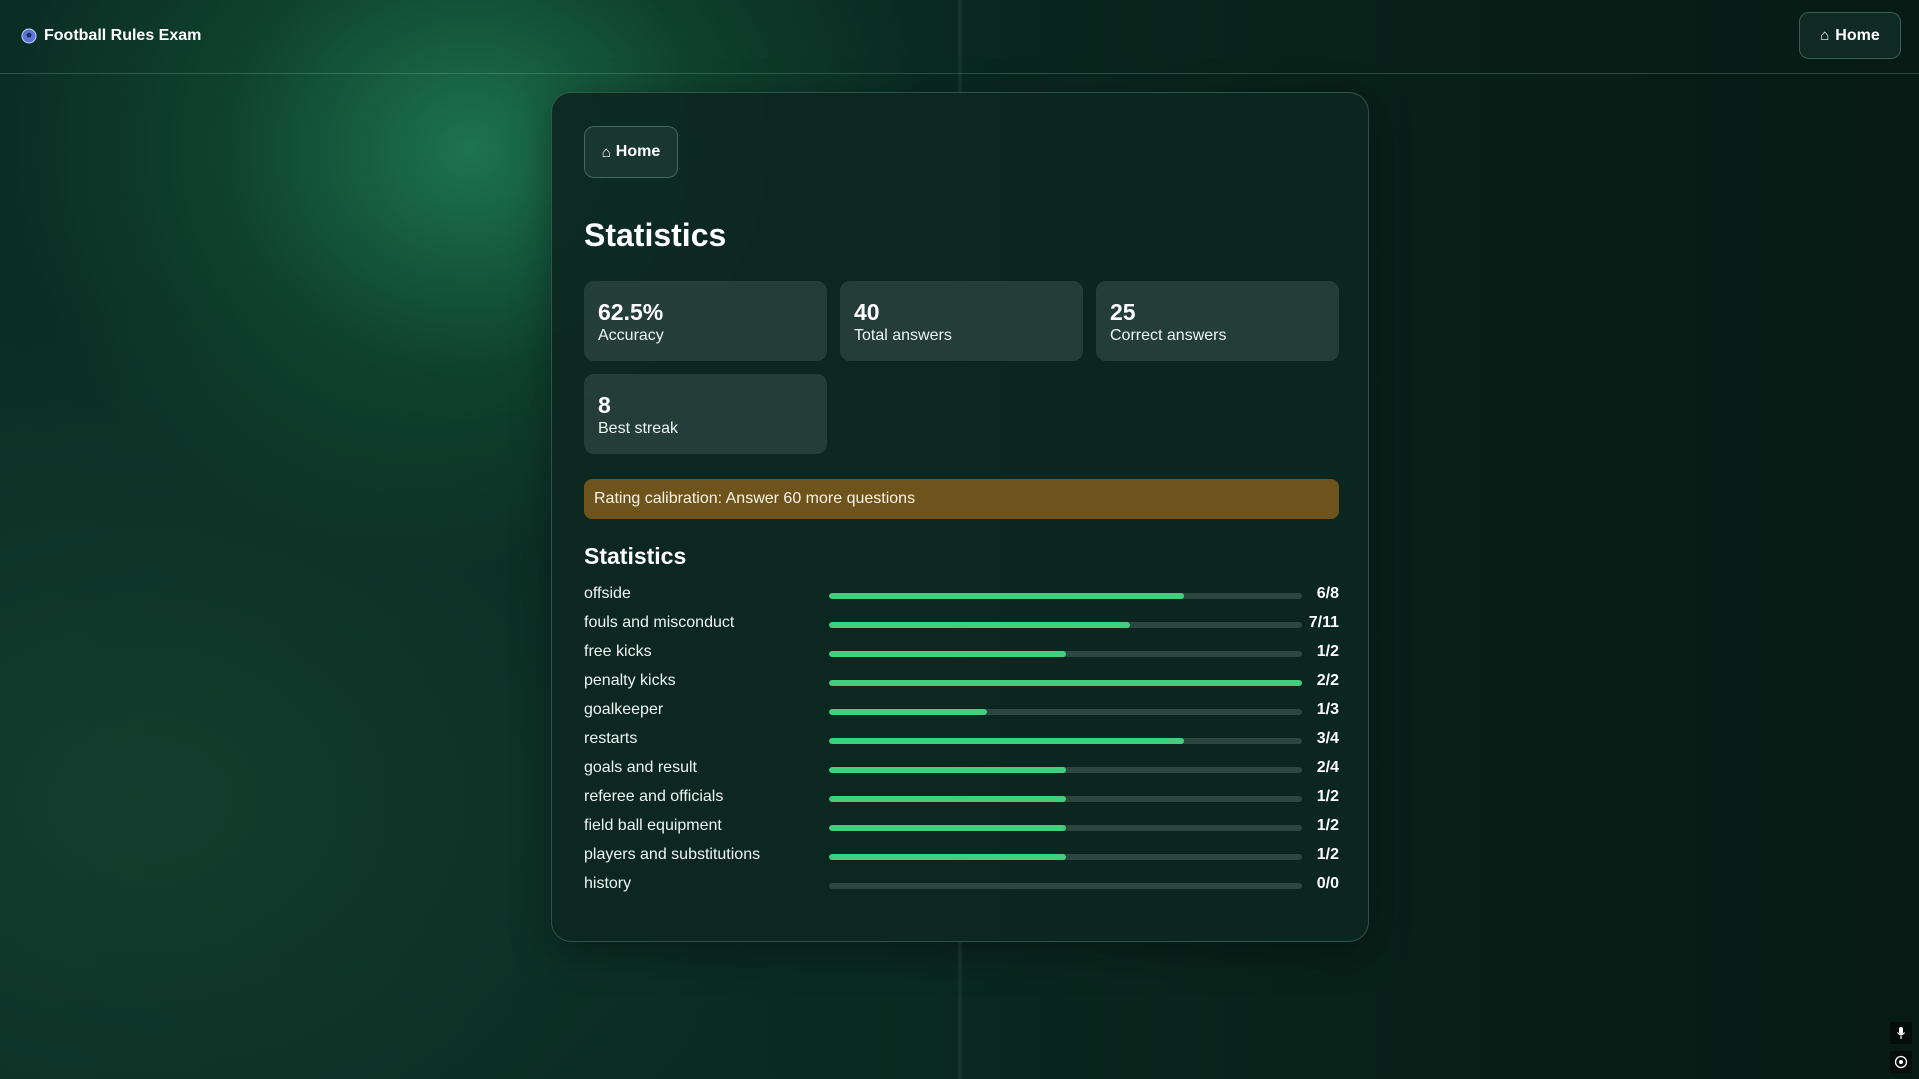 This screenshot has width=1919, height=1079. What do you see at coordinates (705, 321) in the screenshot?
I see `stat-card-accuracy: 62.5% Accuracy` at bounding box center [705, 321].